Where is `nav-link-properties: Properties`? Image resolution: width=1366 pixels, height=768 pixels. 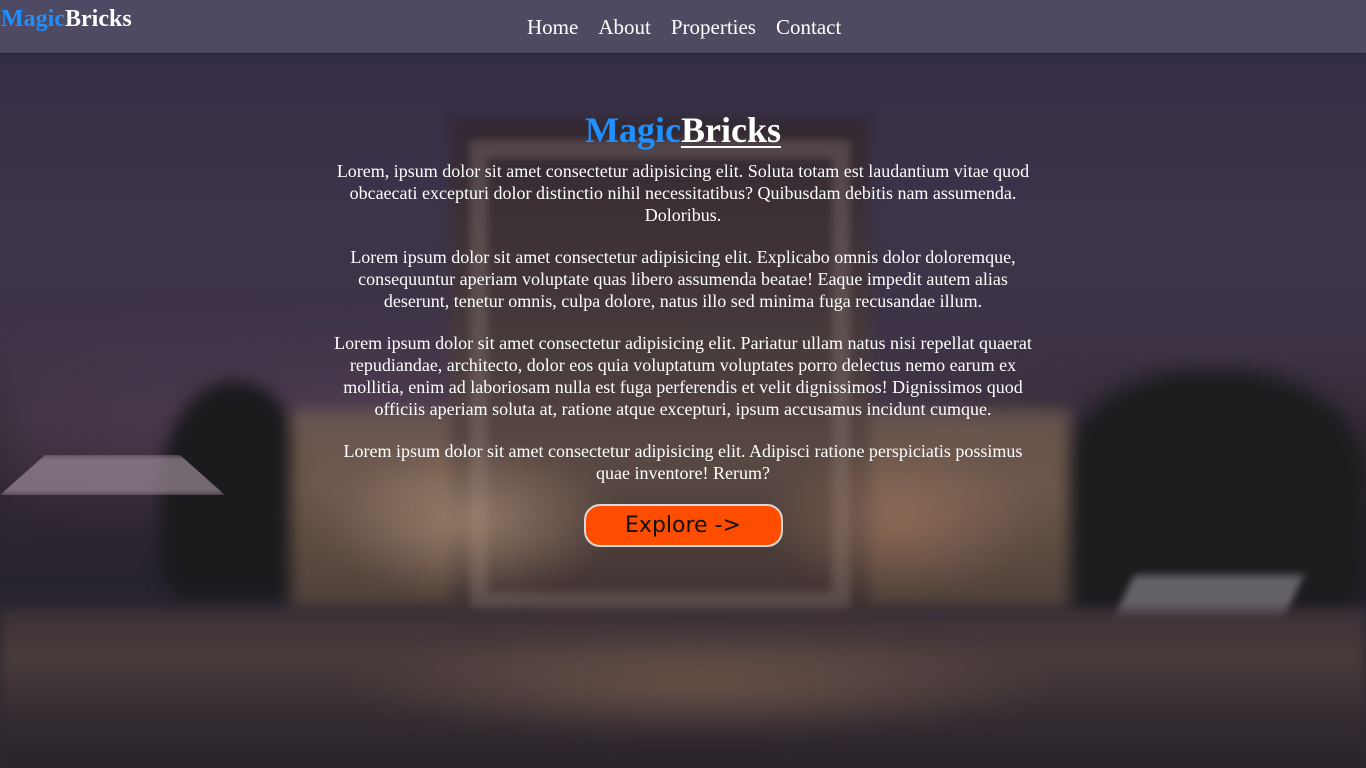
nav-link-properties: Properties is located at coordinates (713, 27).